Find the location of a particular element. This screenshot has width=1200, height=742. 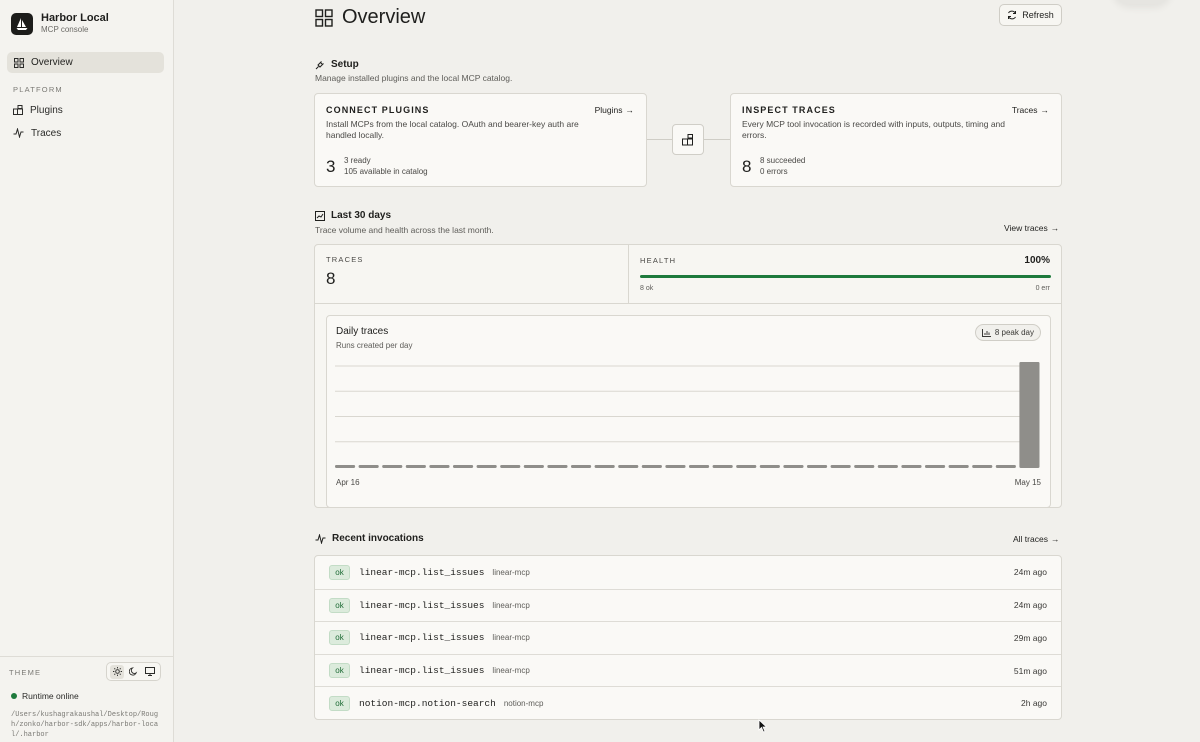

tool-name: notion-mcp.notion-search is located at coordinates (427, 703).